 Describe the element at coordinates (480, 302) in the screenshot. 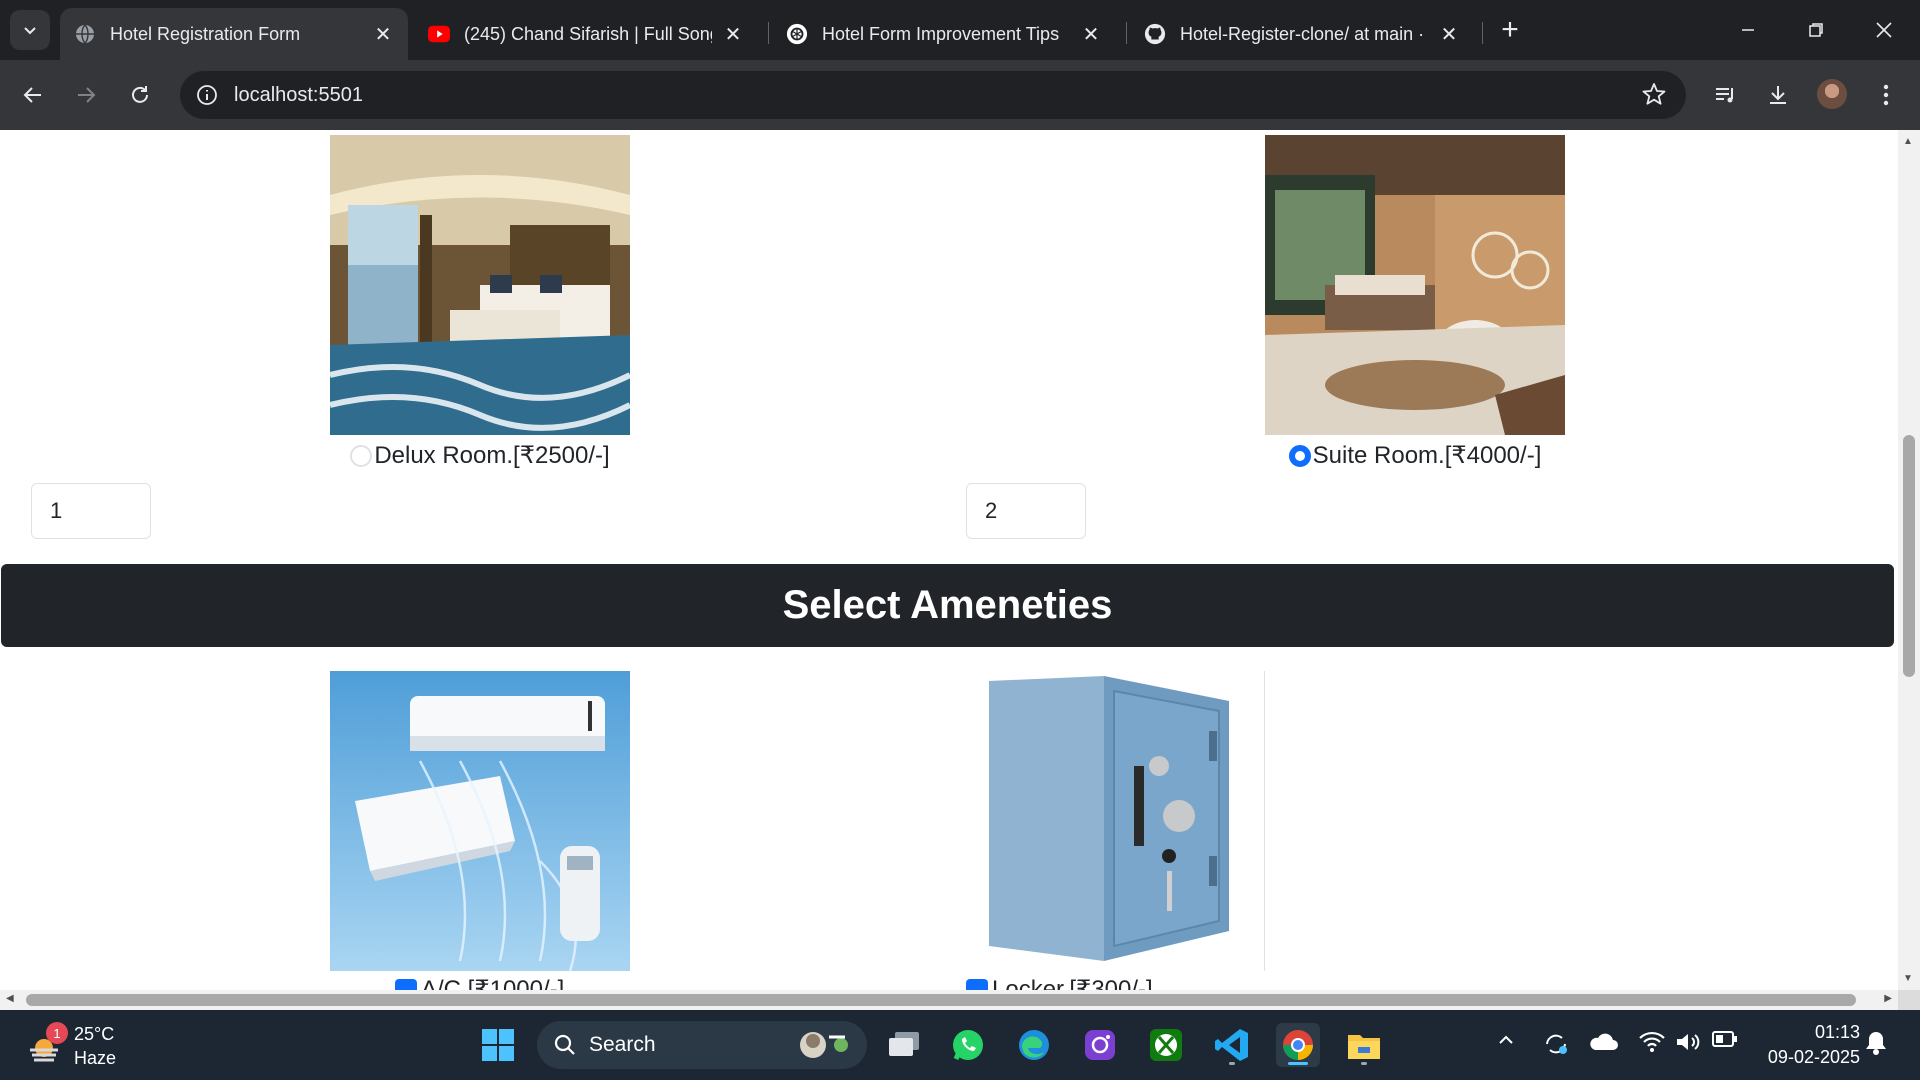

I see `room-card-delux: Delux Room.[₹2500/-]` at that location.